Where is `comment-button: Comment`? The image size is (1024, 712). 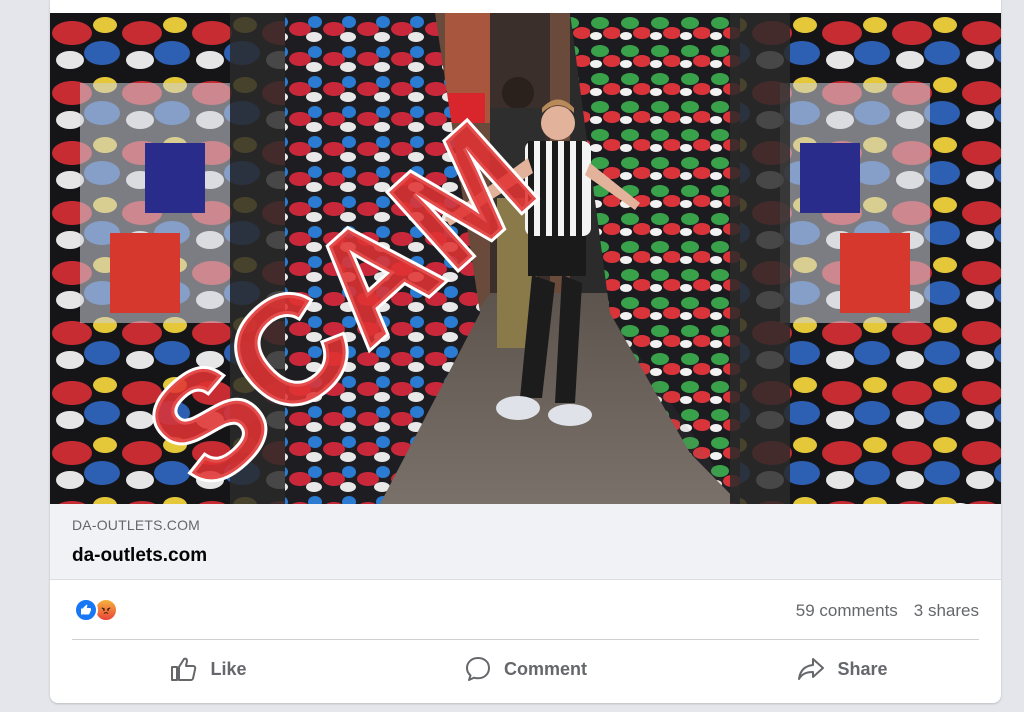
comment-button: Comment is located at coordinates (525, 669).